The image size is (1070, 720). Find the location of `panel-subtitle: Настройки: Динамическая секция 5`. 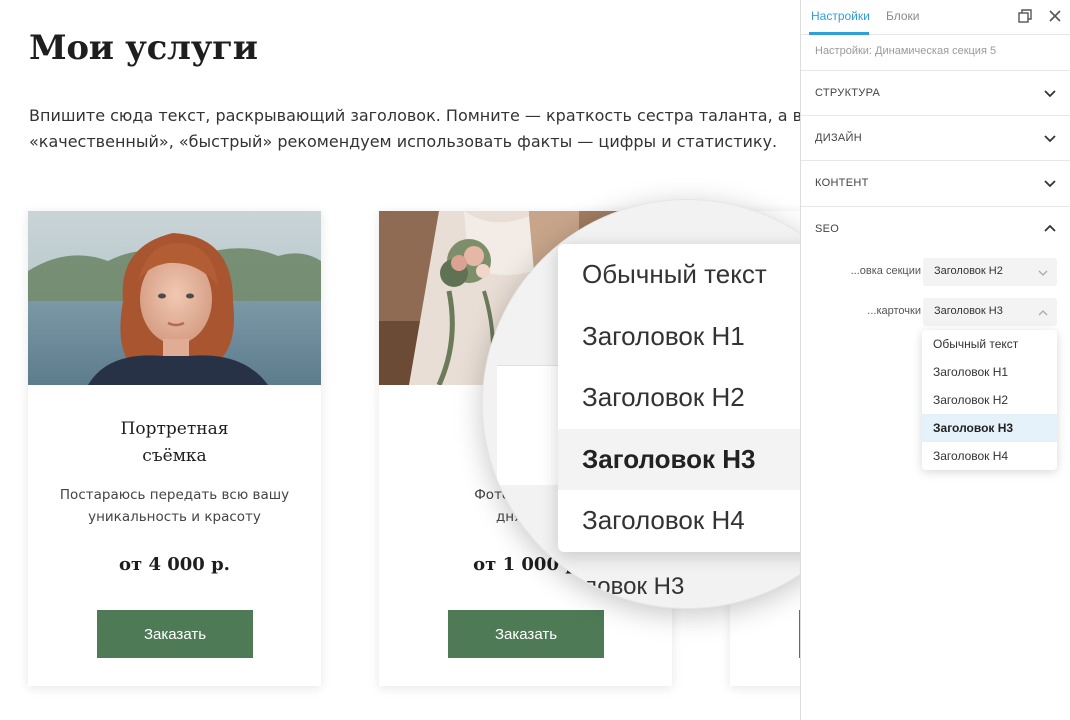

panel-subtitle: Настройки: Динамическая секция 5 is located at coordinates (906, 51).